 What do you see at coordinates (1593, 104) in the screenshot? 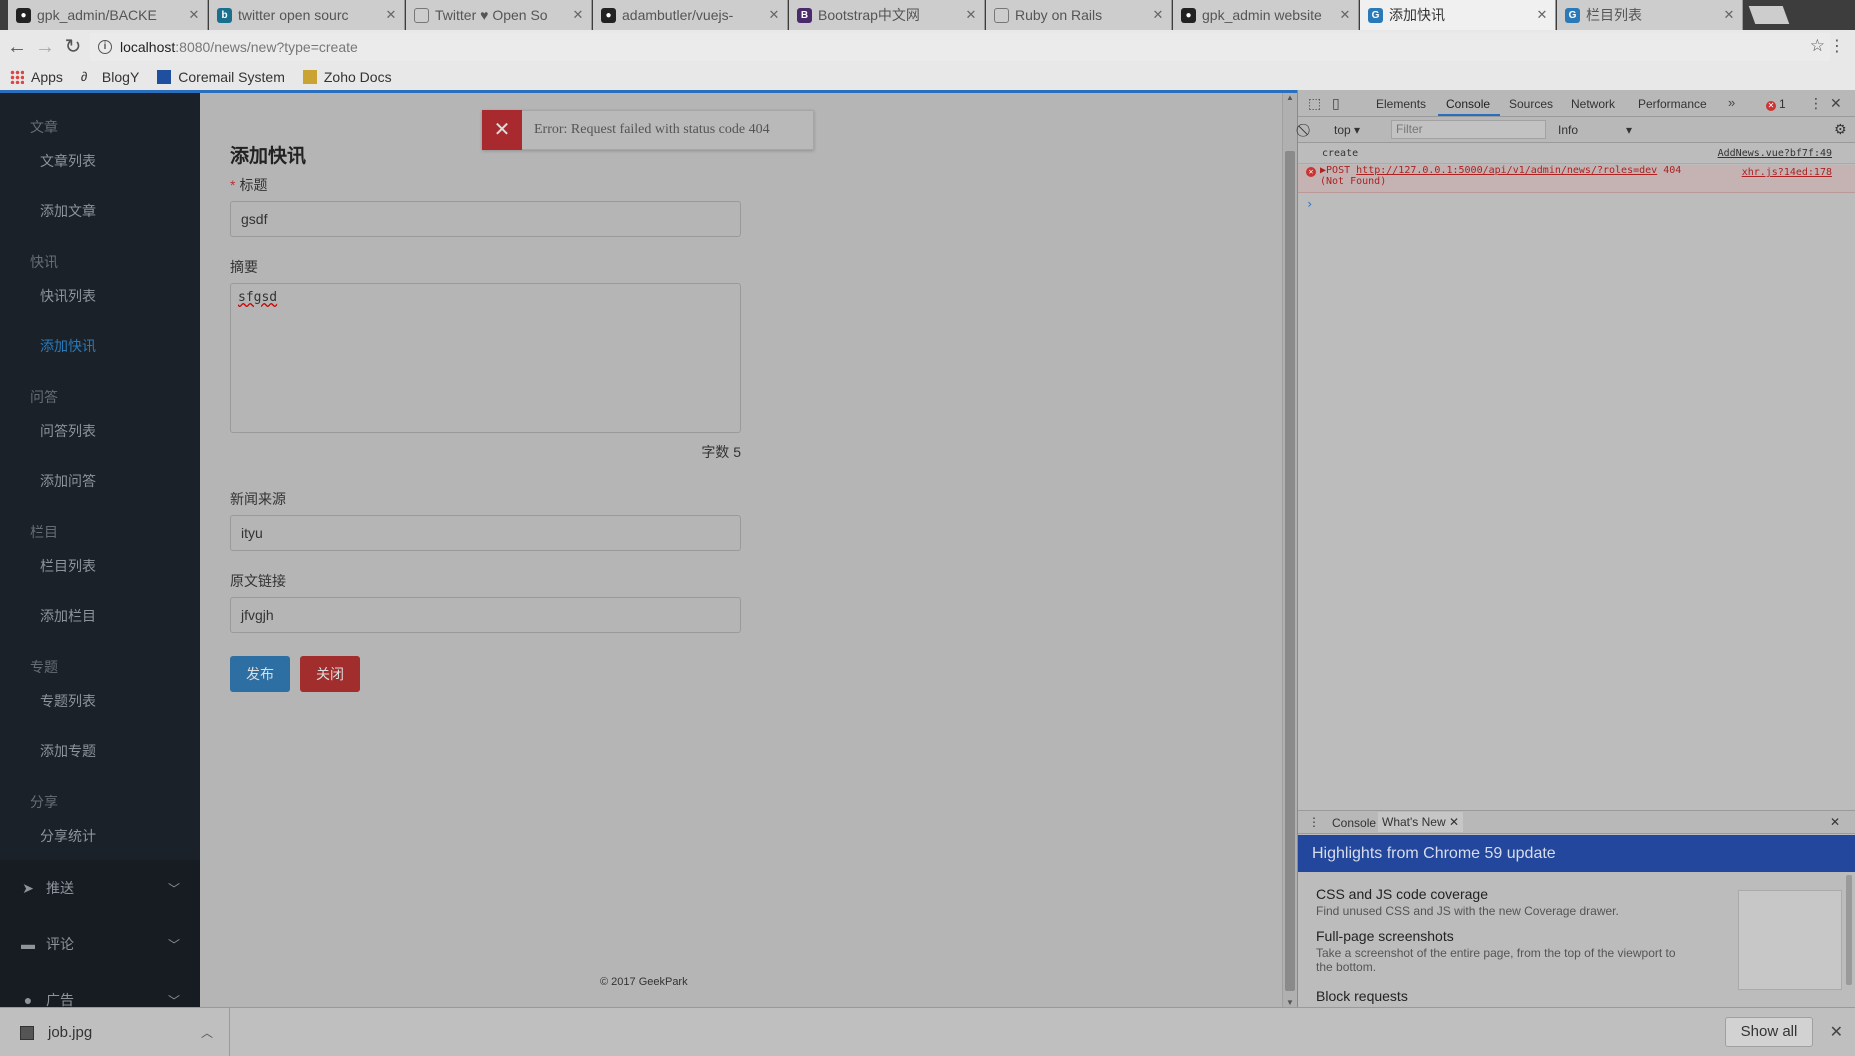
I see `devtools-tab-network: Network` at bounding box center [1593, 104].